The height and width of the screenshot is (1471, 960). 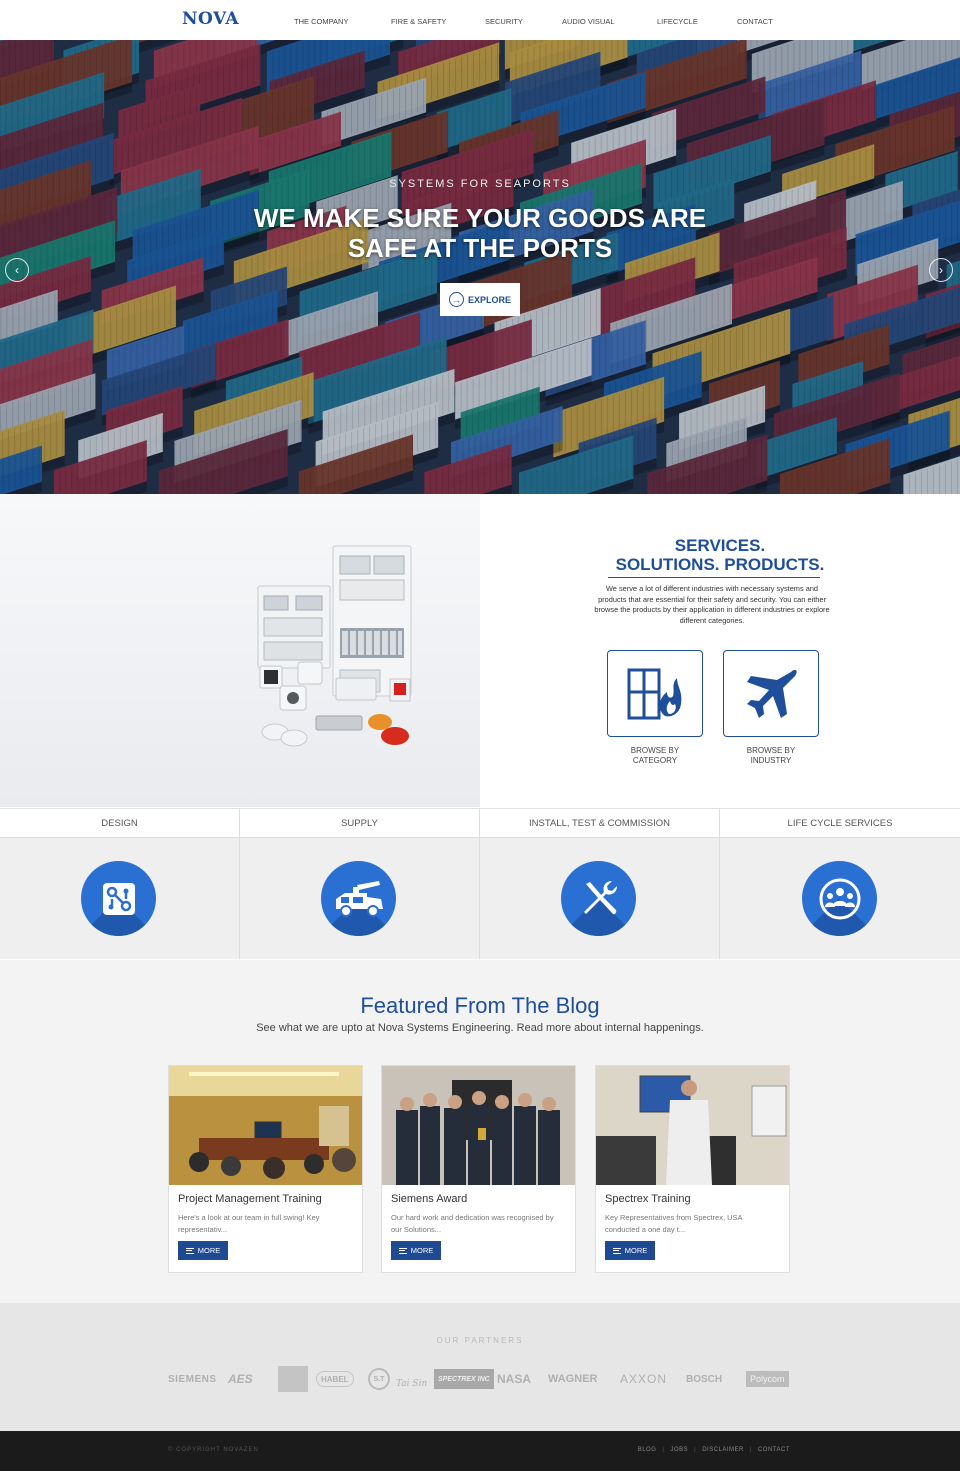 I want to click on process-supply-label: SUPPLY, so click(x=359, y=823).